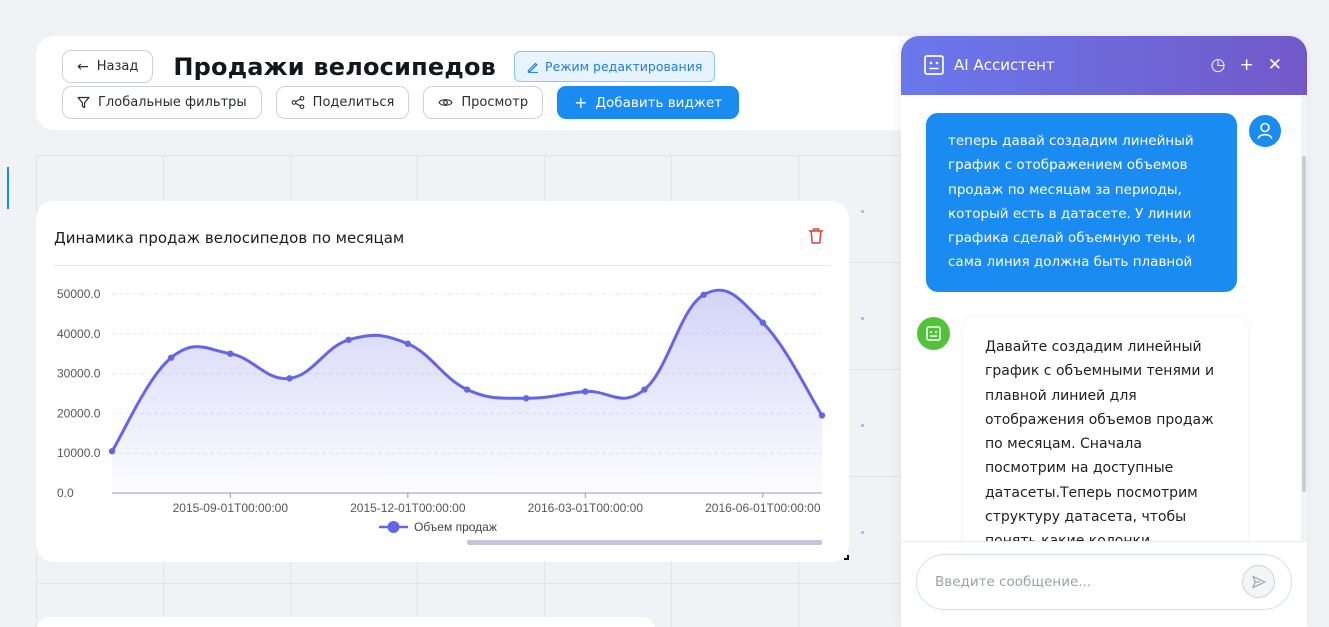 Image resolution: width=1329 pixels, height=627 pixels. Describe the element at coordinates (1104, 65) in the screenshot. I see `assistant-header: AI Ассистент ◷ + ✕` at that location.